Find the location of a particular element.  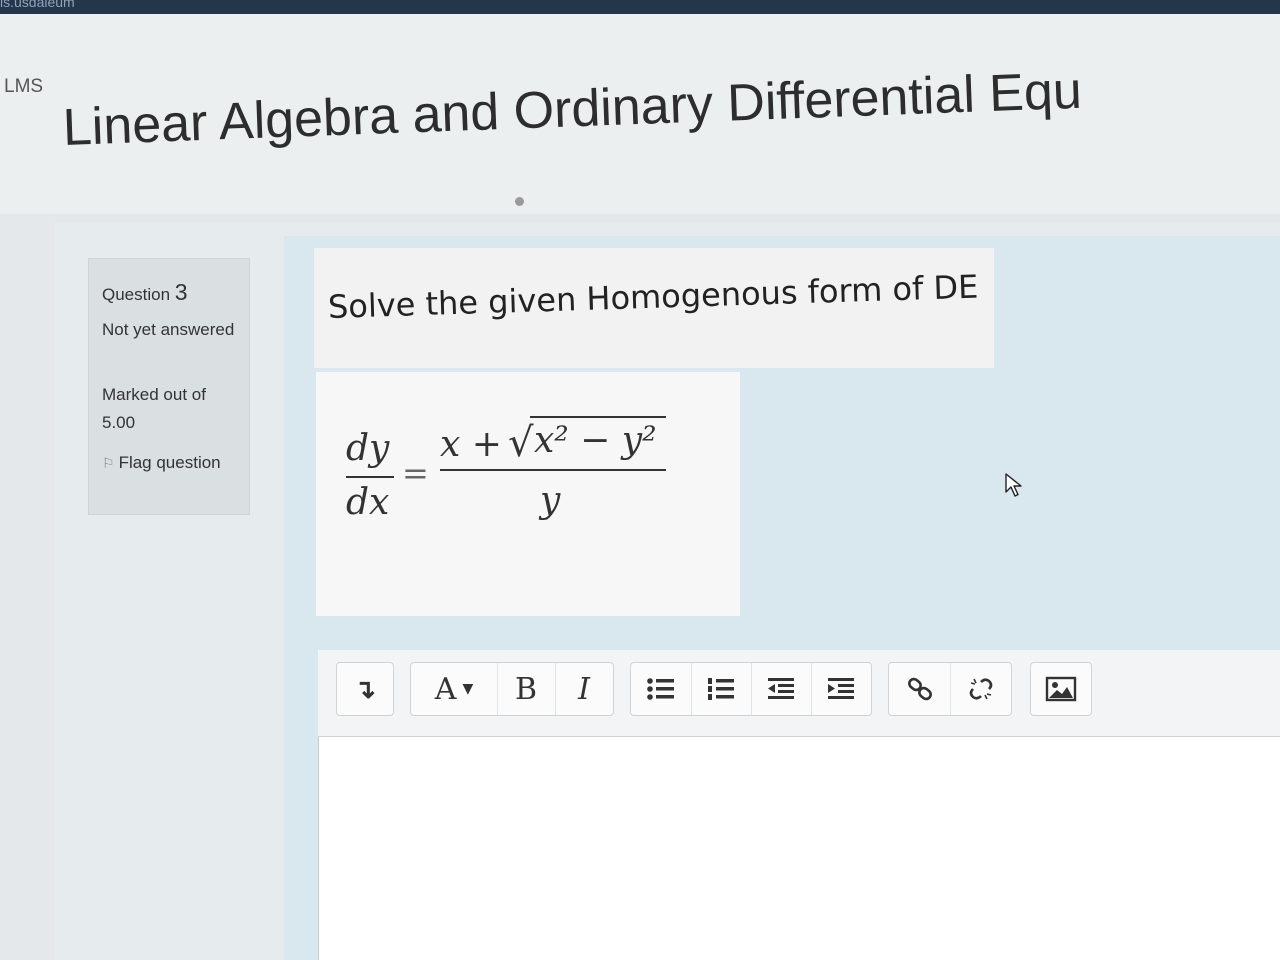

ordered-list-icon is located at coordinates (721, 689).